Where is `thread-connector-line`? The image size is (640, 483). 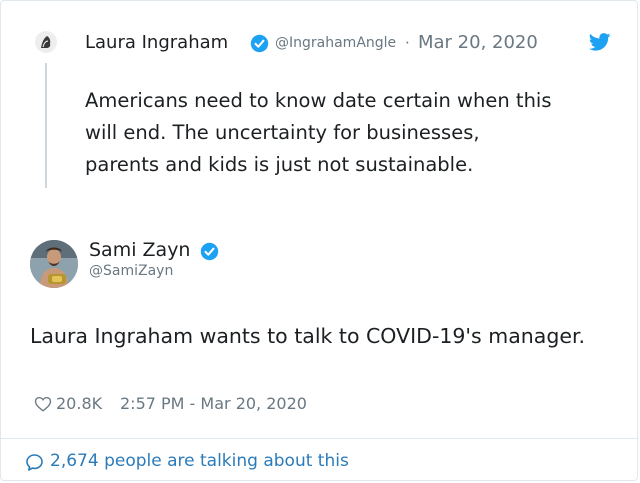 thread-connector-line is located at coordinates (46, 125).